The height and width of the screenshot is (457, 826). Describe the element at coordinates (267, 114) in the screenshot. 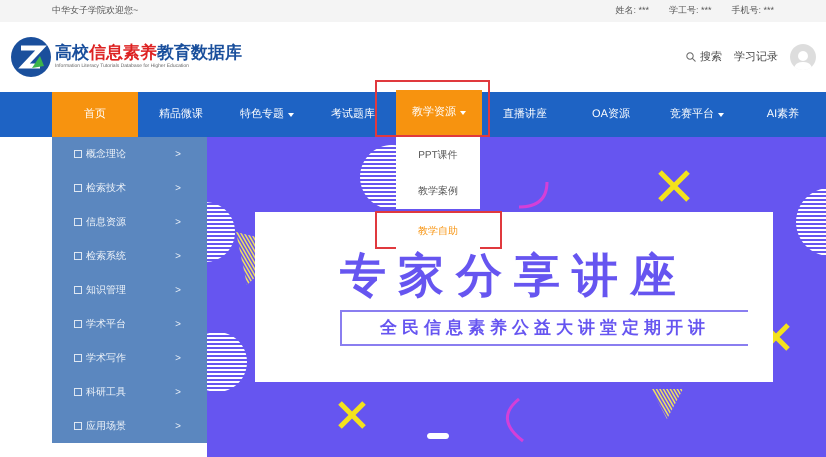

I see `nav-tab: 特色专题` at that location.